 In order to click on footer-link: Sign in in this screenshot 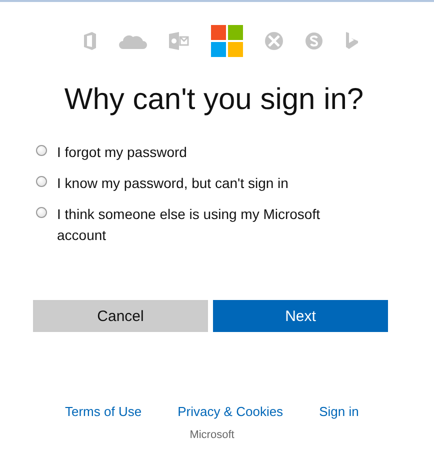, I will do `click(339, 411)`.